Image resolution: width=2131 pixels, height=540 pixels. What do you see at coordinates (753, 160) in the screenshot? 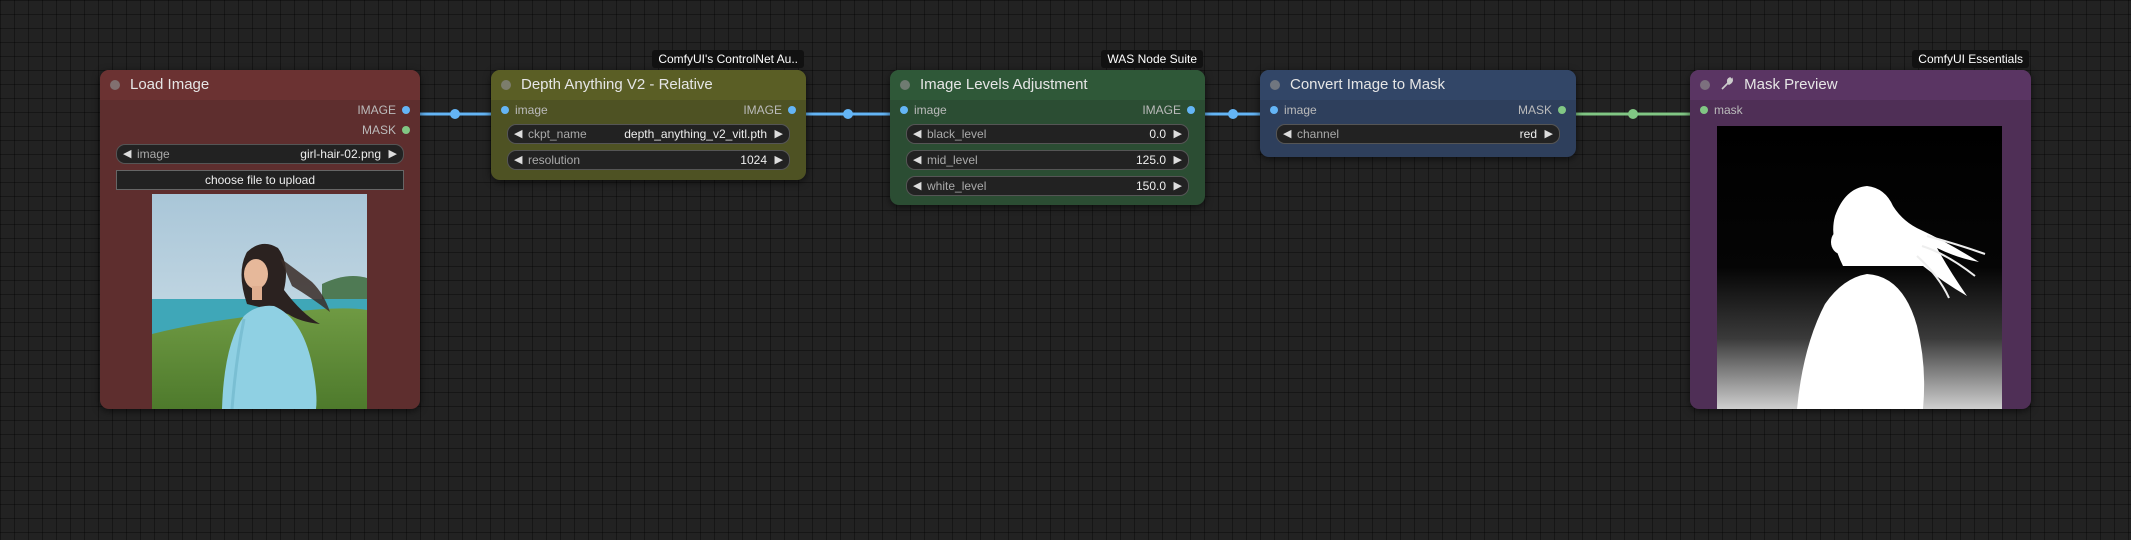
I see `widget-value: 1024` at bounding box center [753, 160].